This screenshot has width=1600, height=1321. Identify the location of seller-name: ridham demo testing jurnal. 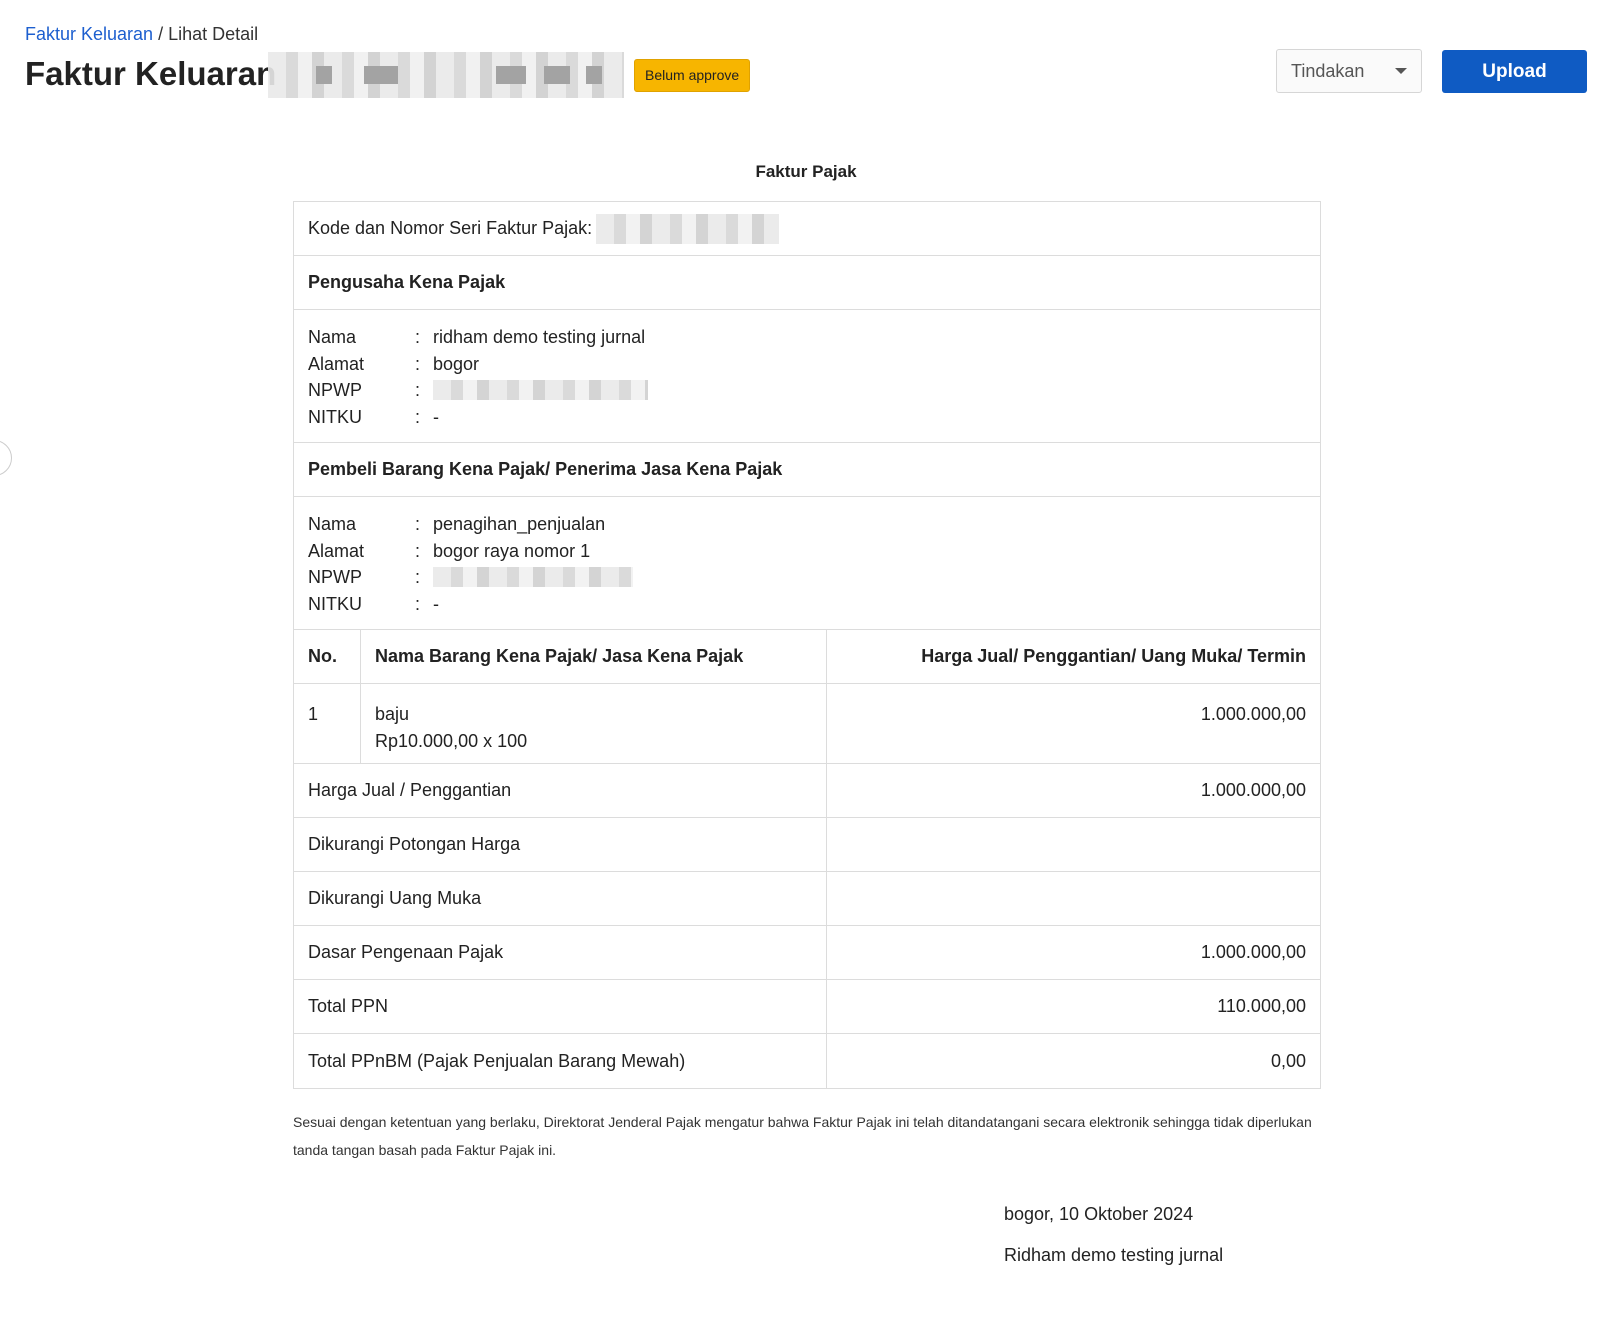
(539, 337).